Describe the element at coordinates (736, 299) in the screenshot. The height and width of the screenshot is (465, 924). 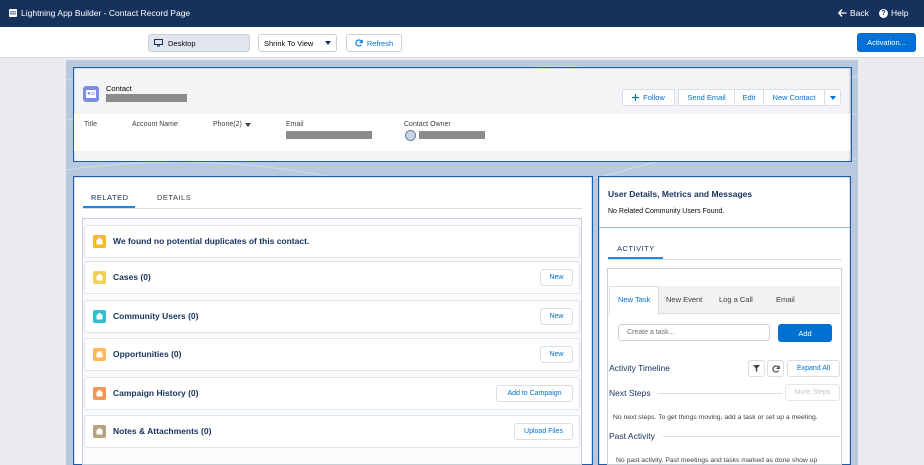
I see `tab-log-call: Log a Call` at that location.